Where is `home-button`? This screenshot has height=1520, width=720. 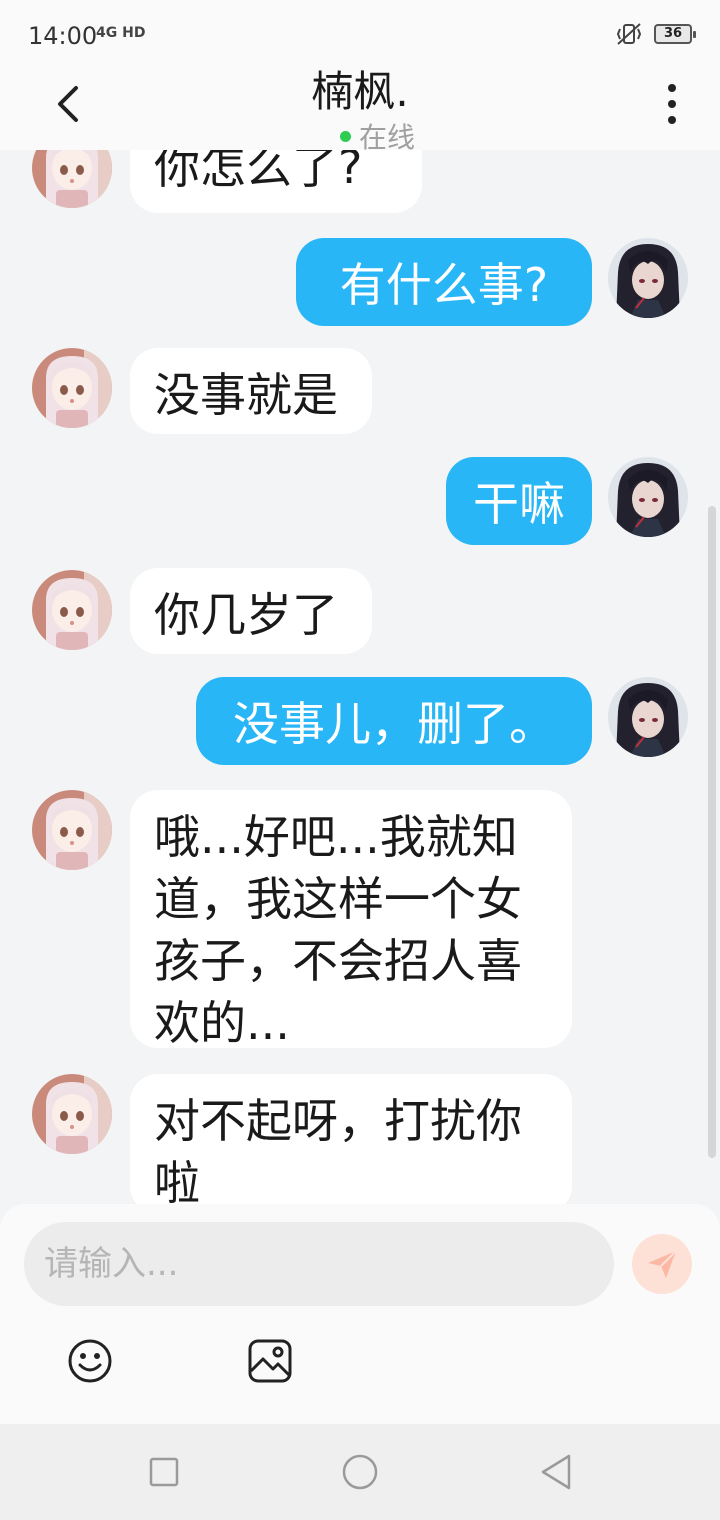 home-button is located at coordinates (360, 1472).